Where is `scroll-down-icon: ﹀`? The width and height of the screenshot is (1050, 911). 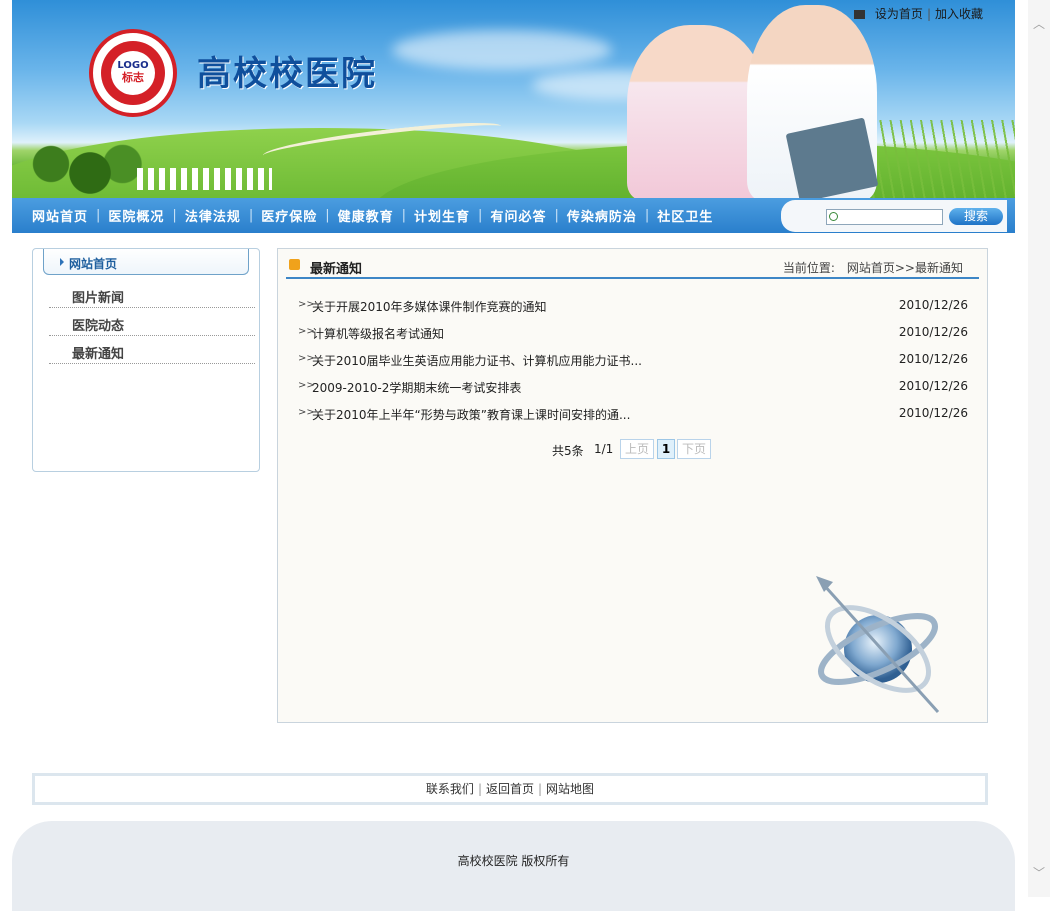
scroll-down-icon: ﹀ is located at coordinates (1039, 873).